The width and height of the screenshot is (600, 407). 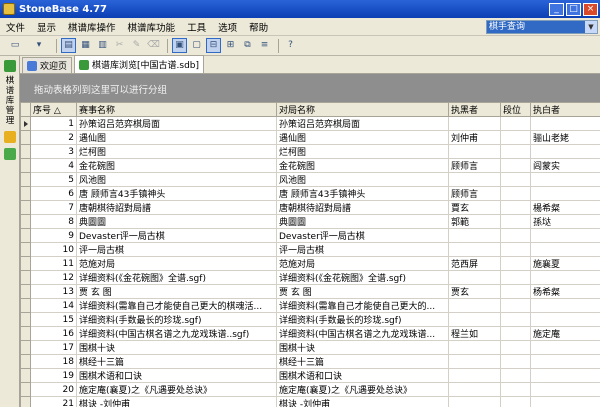 I want to click on col-header-event: 赛事名称, so click(x=176, y=109).